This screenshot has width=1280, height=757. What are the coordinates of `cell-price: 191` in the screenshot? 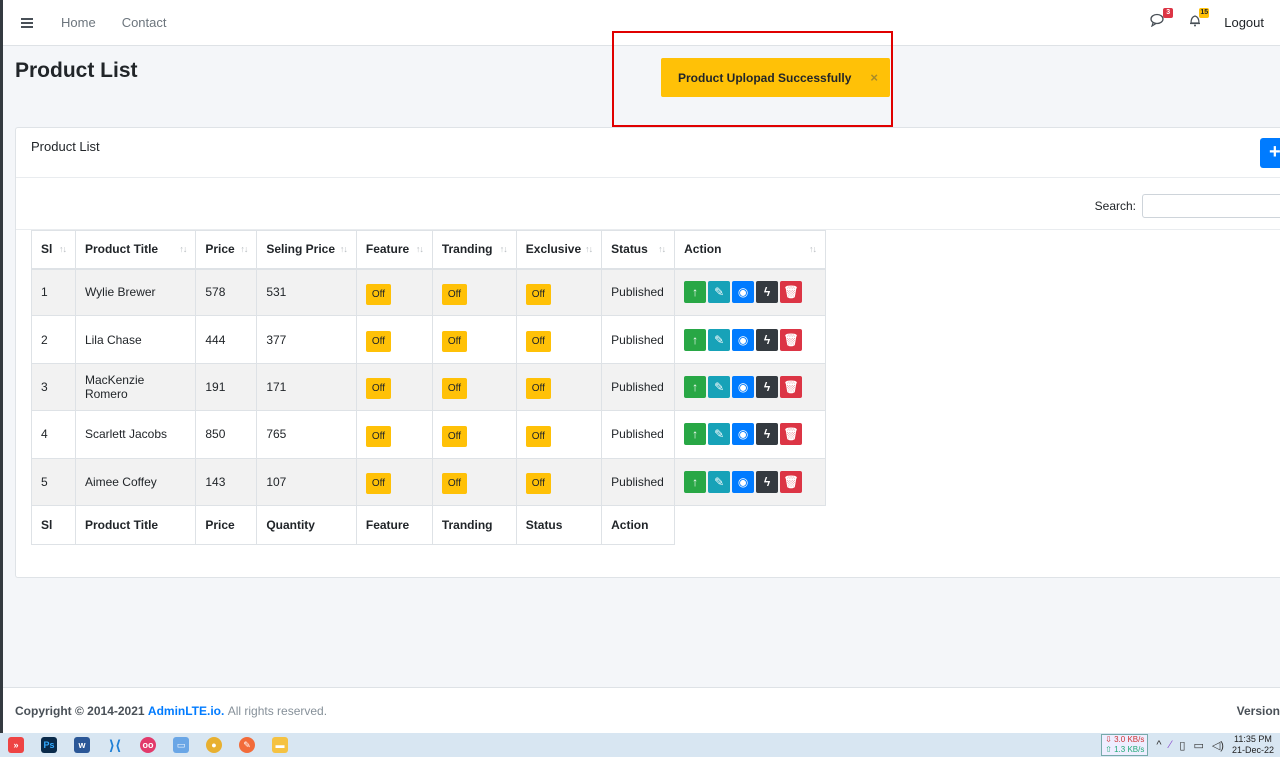 It's located at (226, 387).